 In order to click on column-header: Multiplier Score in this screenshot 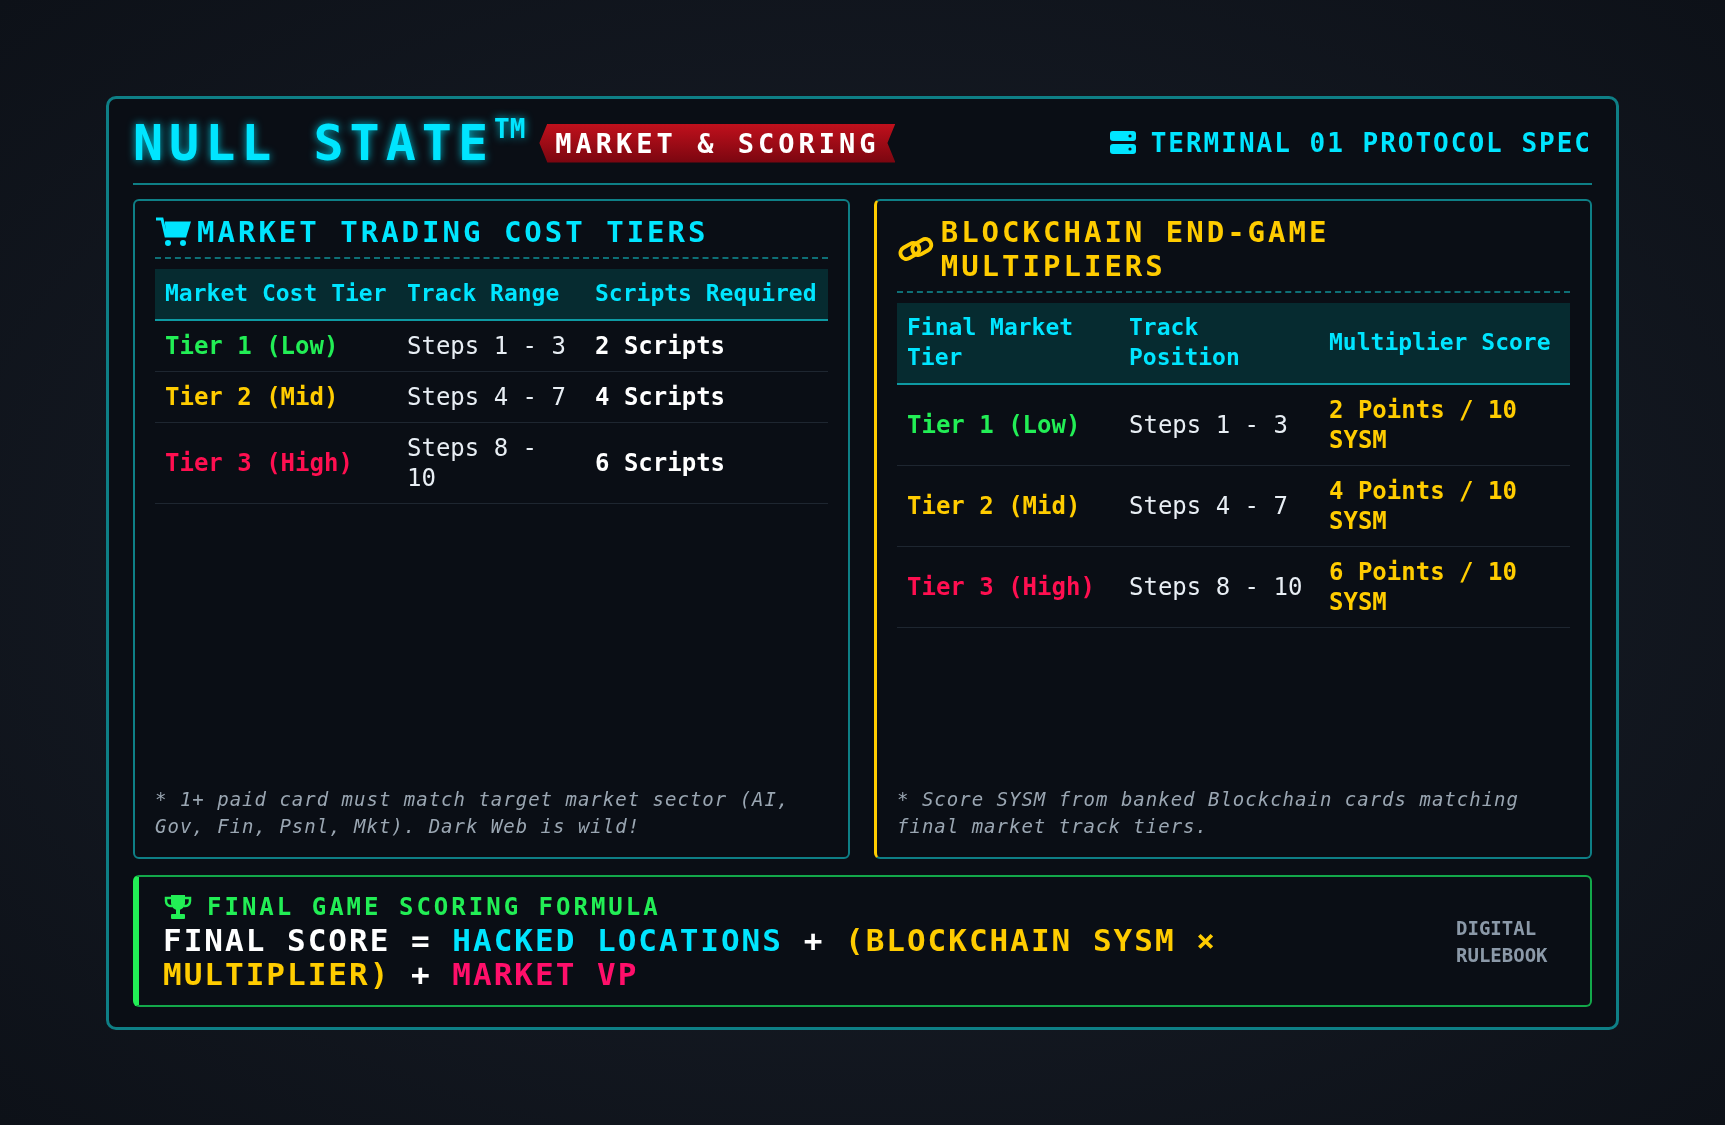, I will do `click(1440, 342)`.